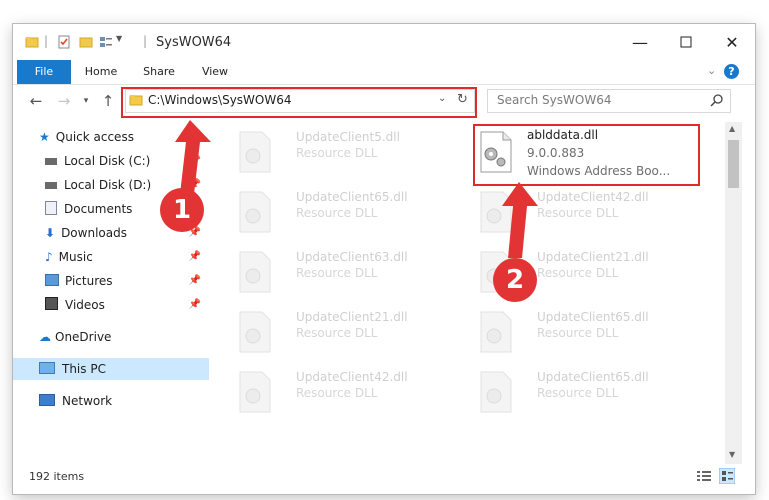 This screenshot has height=500, width=769. I want to click on help-icon: ?, so click(731, 71).